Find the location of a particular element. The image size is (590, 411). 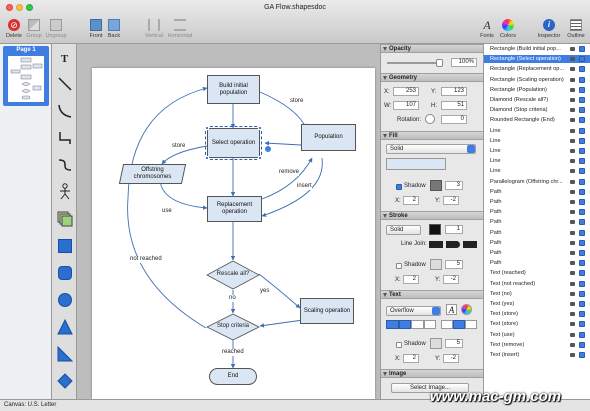

outline-row: Text (not reached) is located at coordinates (537, 284).